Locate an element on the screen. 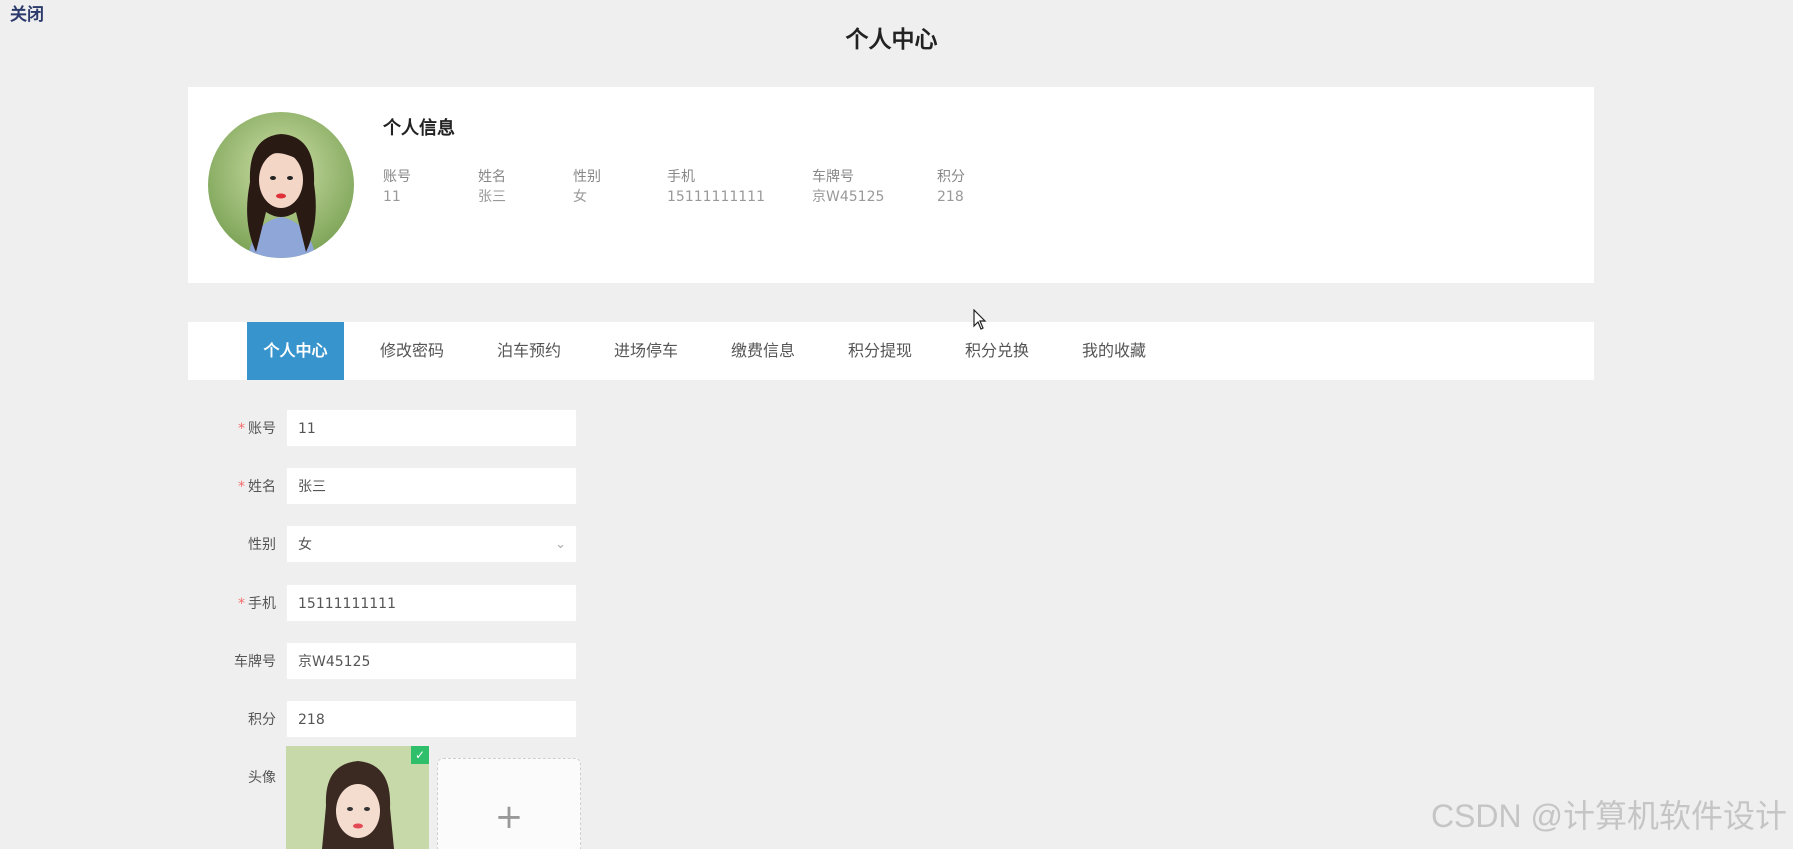  form-row-plate: 车牌号 京W45125 is located at coordinates (390, 662).